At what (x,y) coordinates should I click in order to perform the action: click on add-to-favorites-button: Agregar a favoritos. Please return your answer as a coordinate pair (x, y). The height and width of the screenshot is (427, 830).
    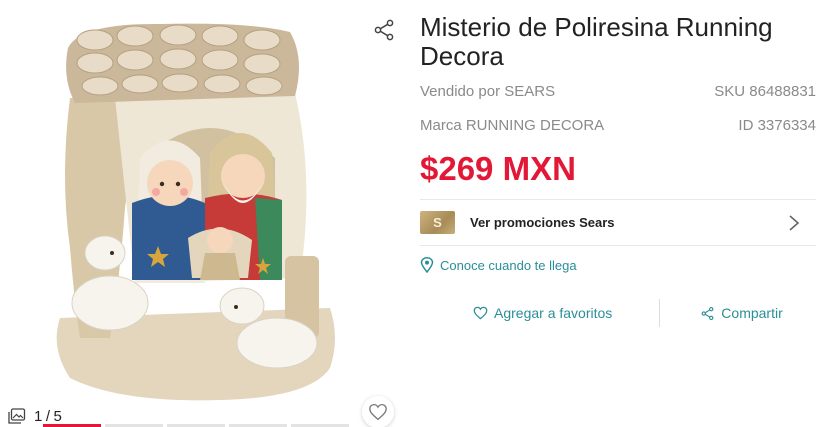
    Looking at the image, I should click on (542, 313).